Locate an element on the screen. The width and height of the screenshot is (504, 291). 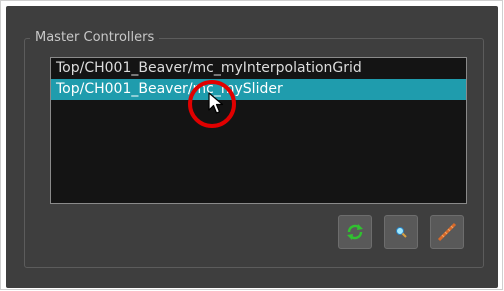
mouse-cursor-icon is located at coordinates (216, 103).